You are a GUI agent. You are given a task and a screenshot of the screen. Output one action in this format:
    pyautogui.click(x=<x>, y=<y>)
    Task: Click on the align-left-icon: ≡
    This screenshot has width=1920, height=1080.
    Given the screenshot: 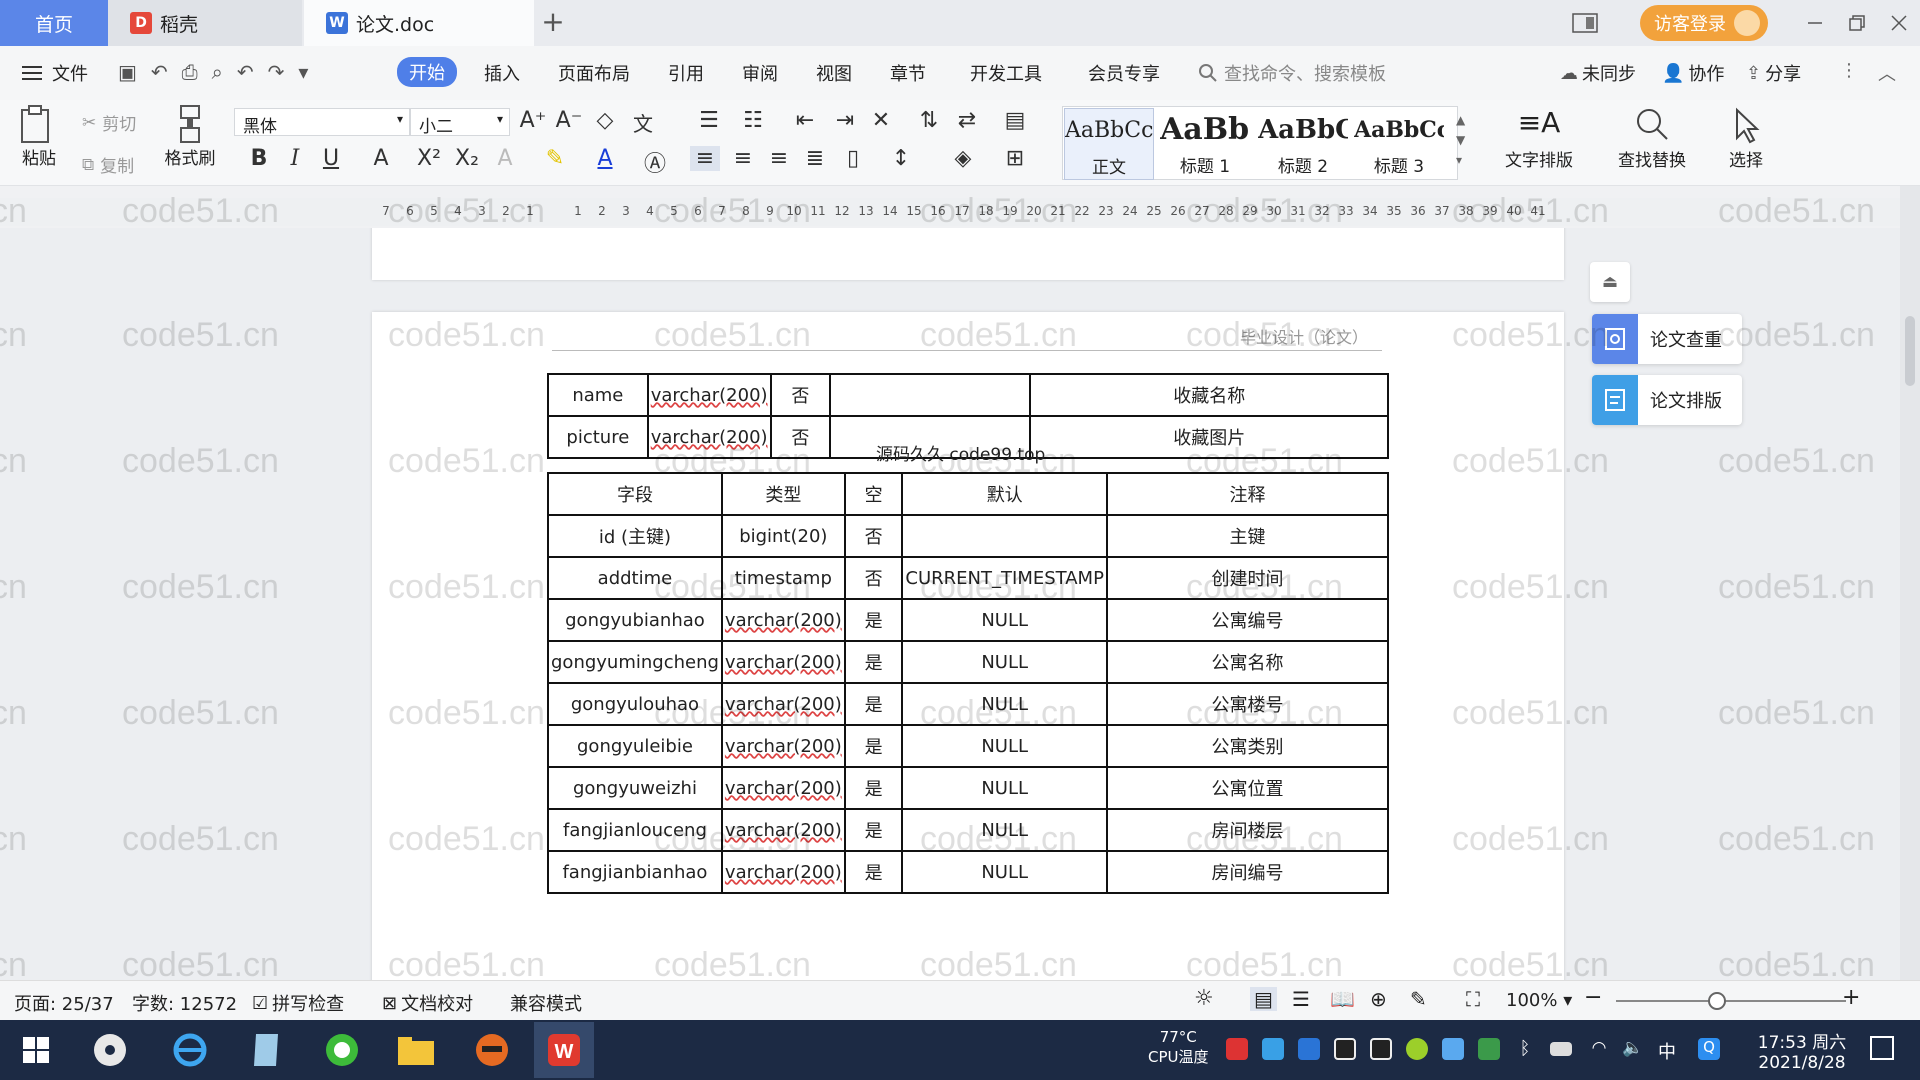 What is the action you would take?
    pyautogui.click(x=705, y=158)
    